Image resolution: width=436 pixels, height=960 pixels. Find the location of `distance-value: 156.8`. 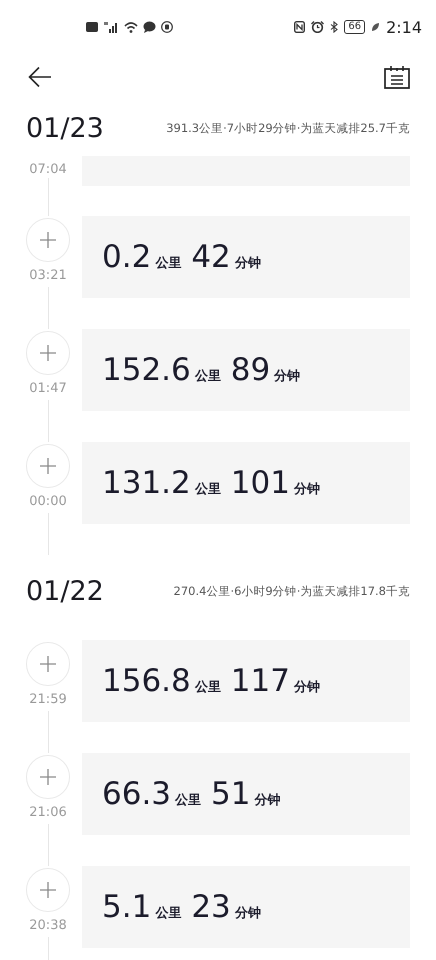

distance-value: 156.8 is located at coordinates (146, 681).